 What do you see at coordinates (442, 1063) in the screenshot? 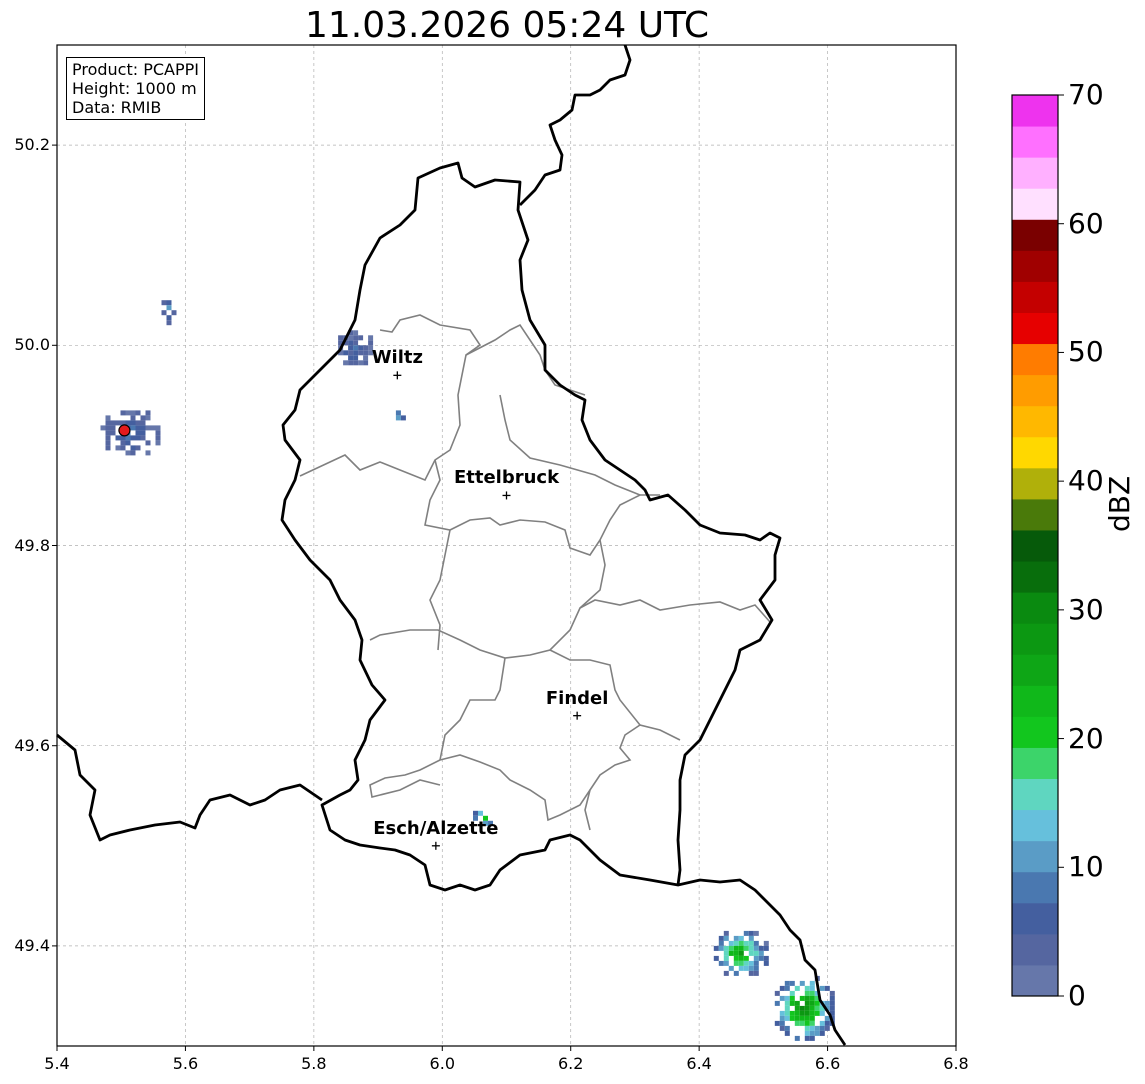
I see `x-tick-label: 6.0` at bounding box center [442, 1063].